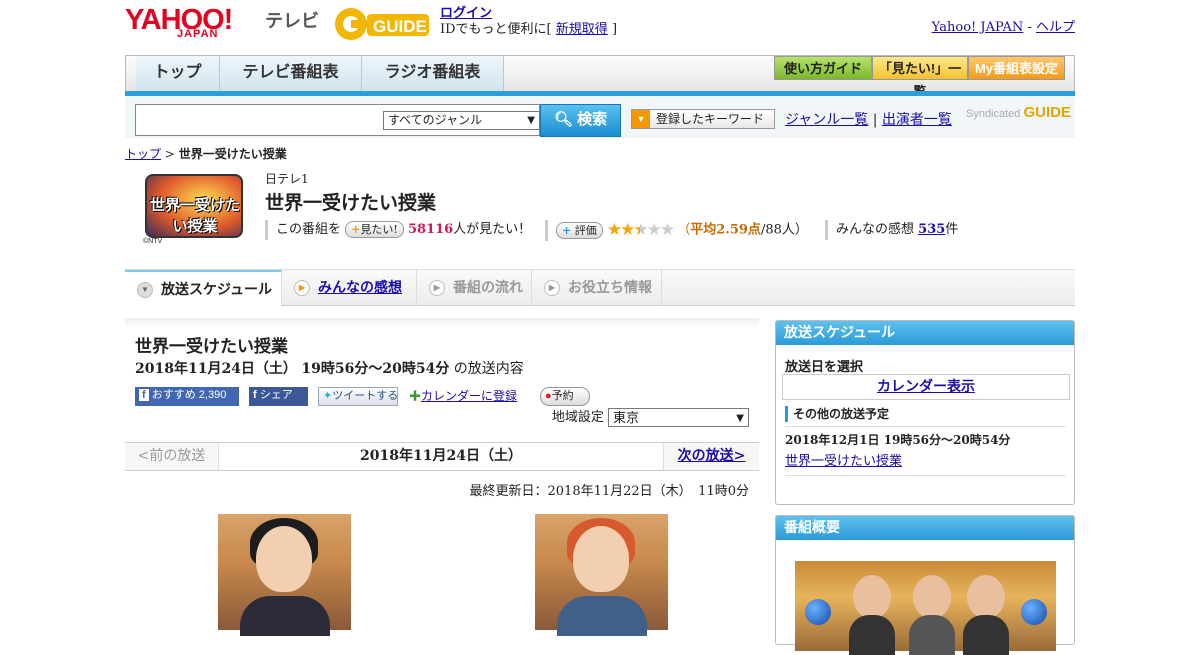  I want to click on reserve-button: ●予約, so click(565, 396).